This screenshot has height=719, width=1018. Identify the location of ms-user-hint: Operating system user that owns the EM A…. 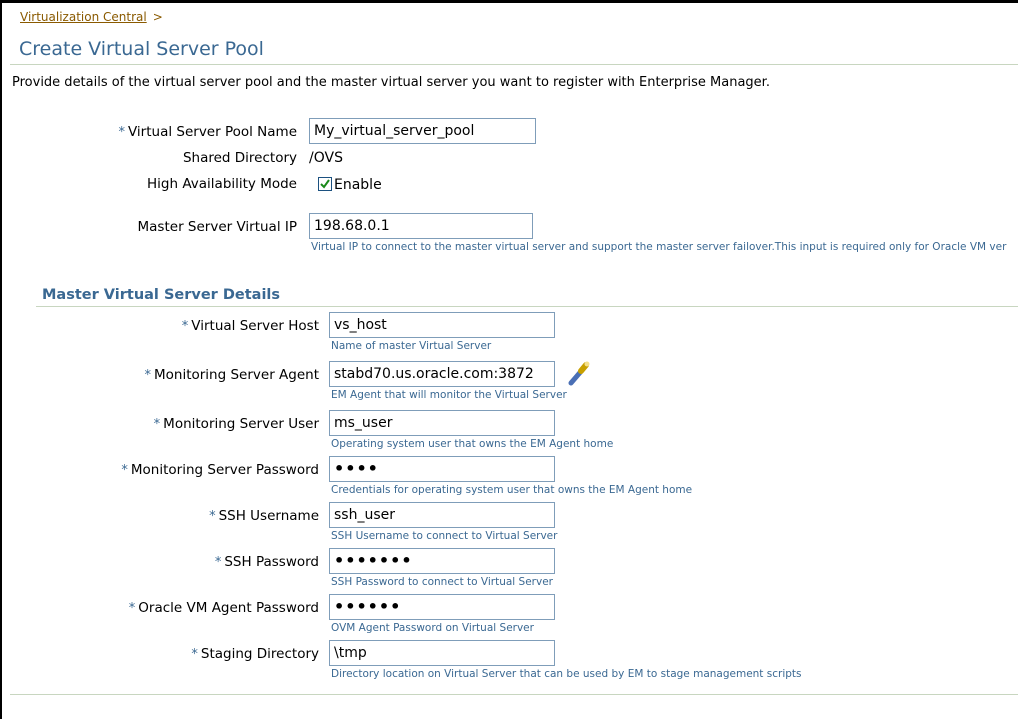
(472, 444).